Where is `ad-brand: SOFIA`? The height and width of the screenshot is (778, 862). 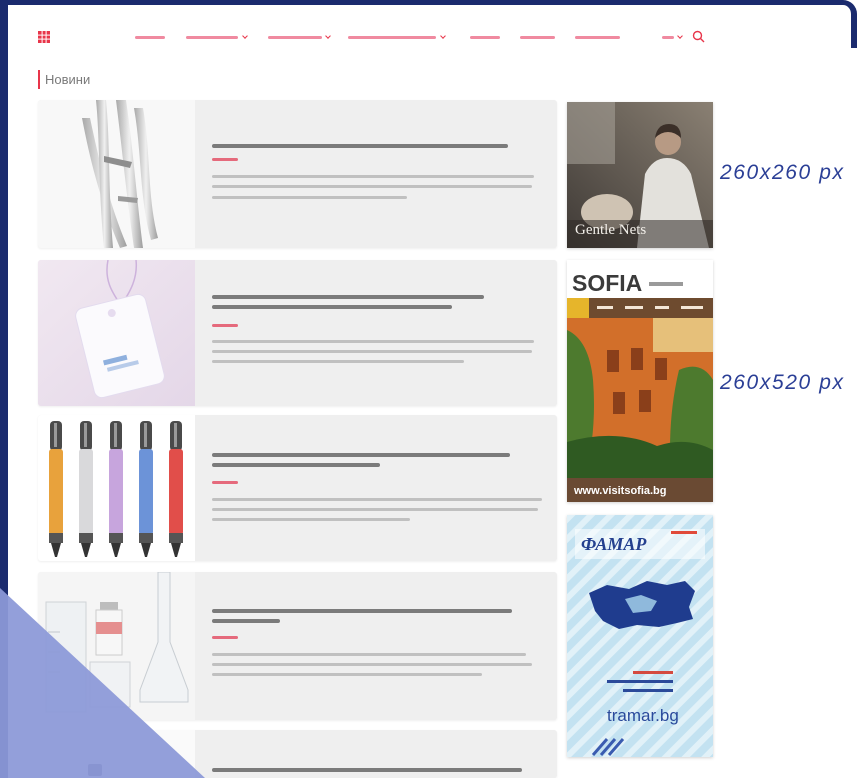 ad-brand: SOFIA is located at coordinates (607, 283).